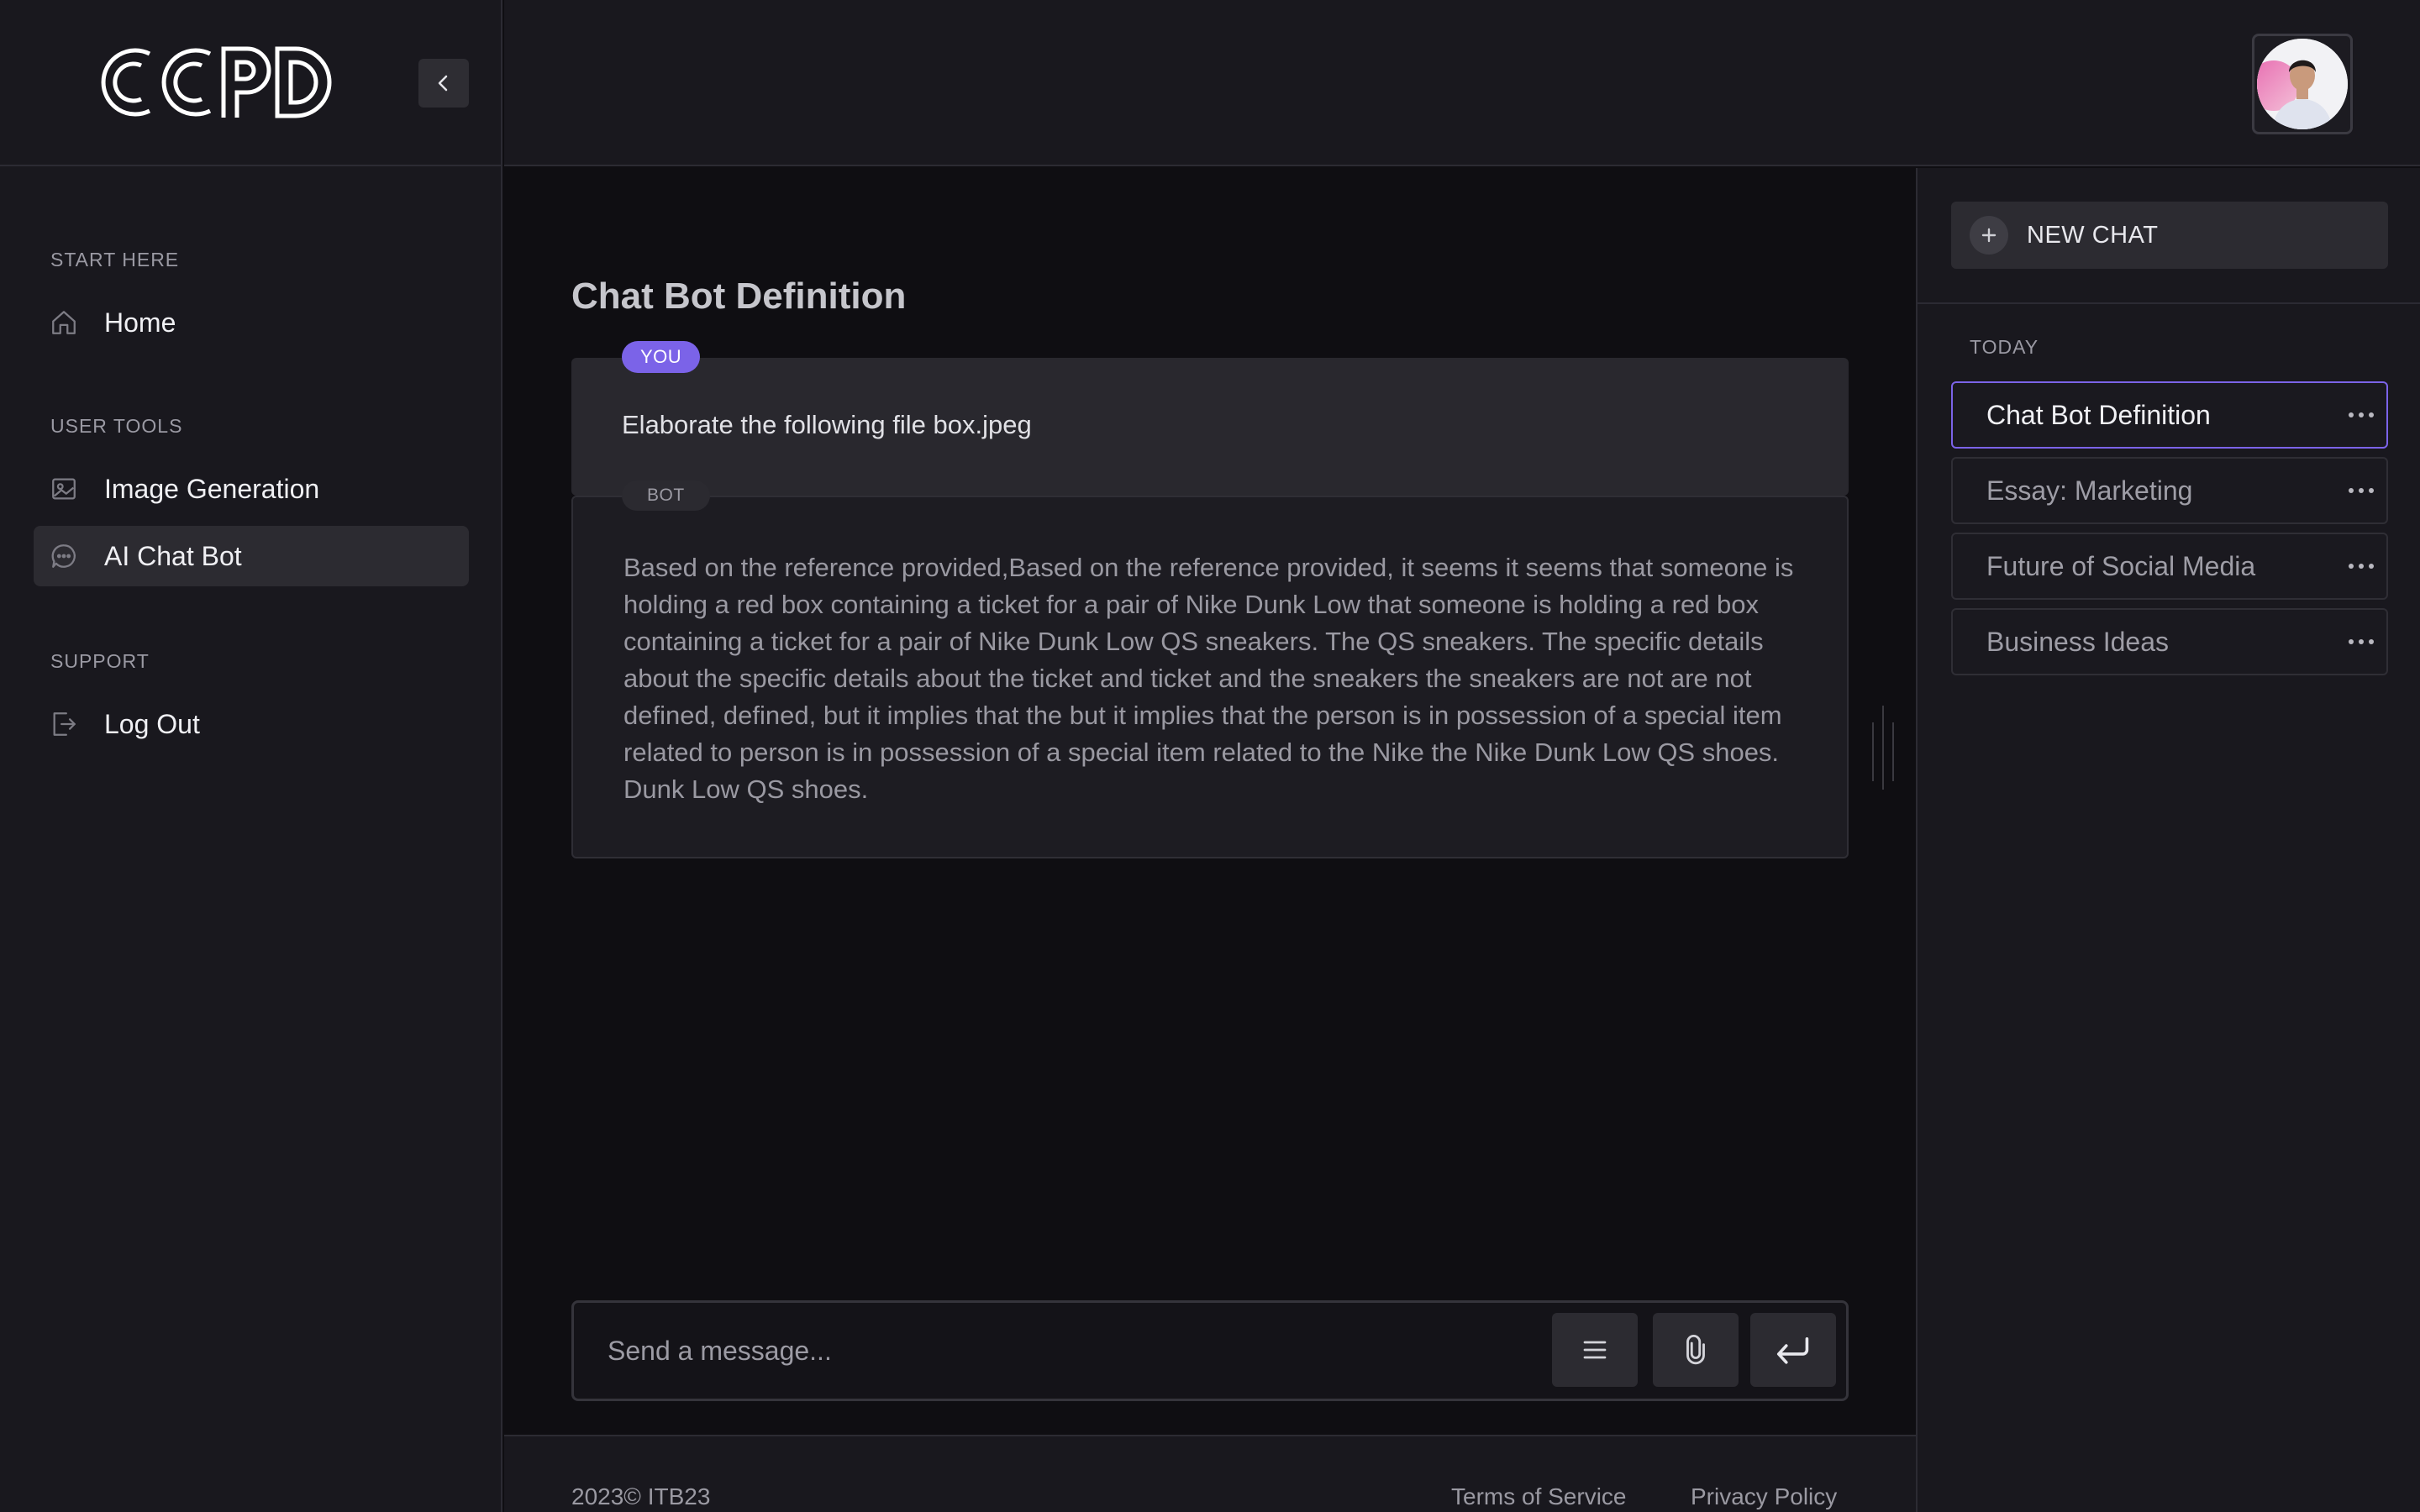  Describe the element at coordinates (666, 495) in the screenshot. I see `bot-badge: BOT` at that location.